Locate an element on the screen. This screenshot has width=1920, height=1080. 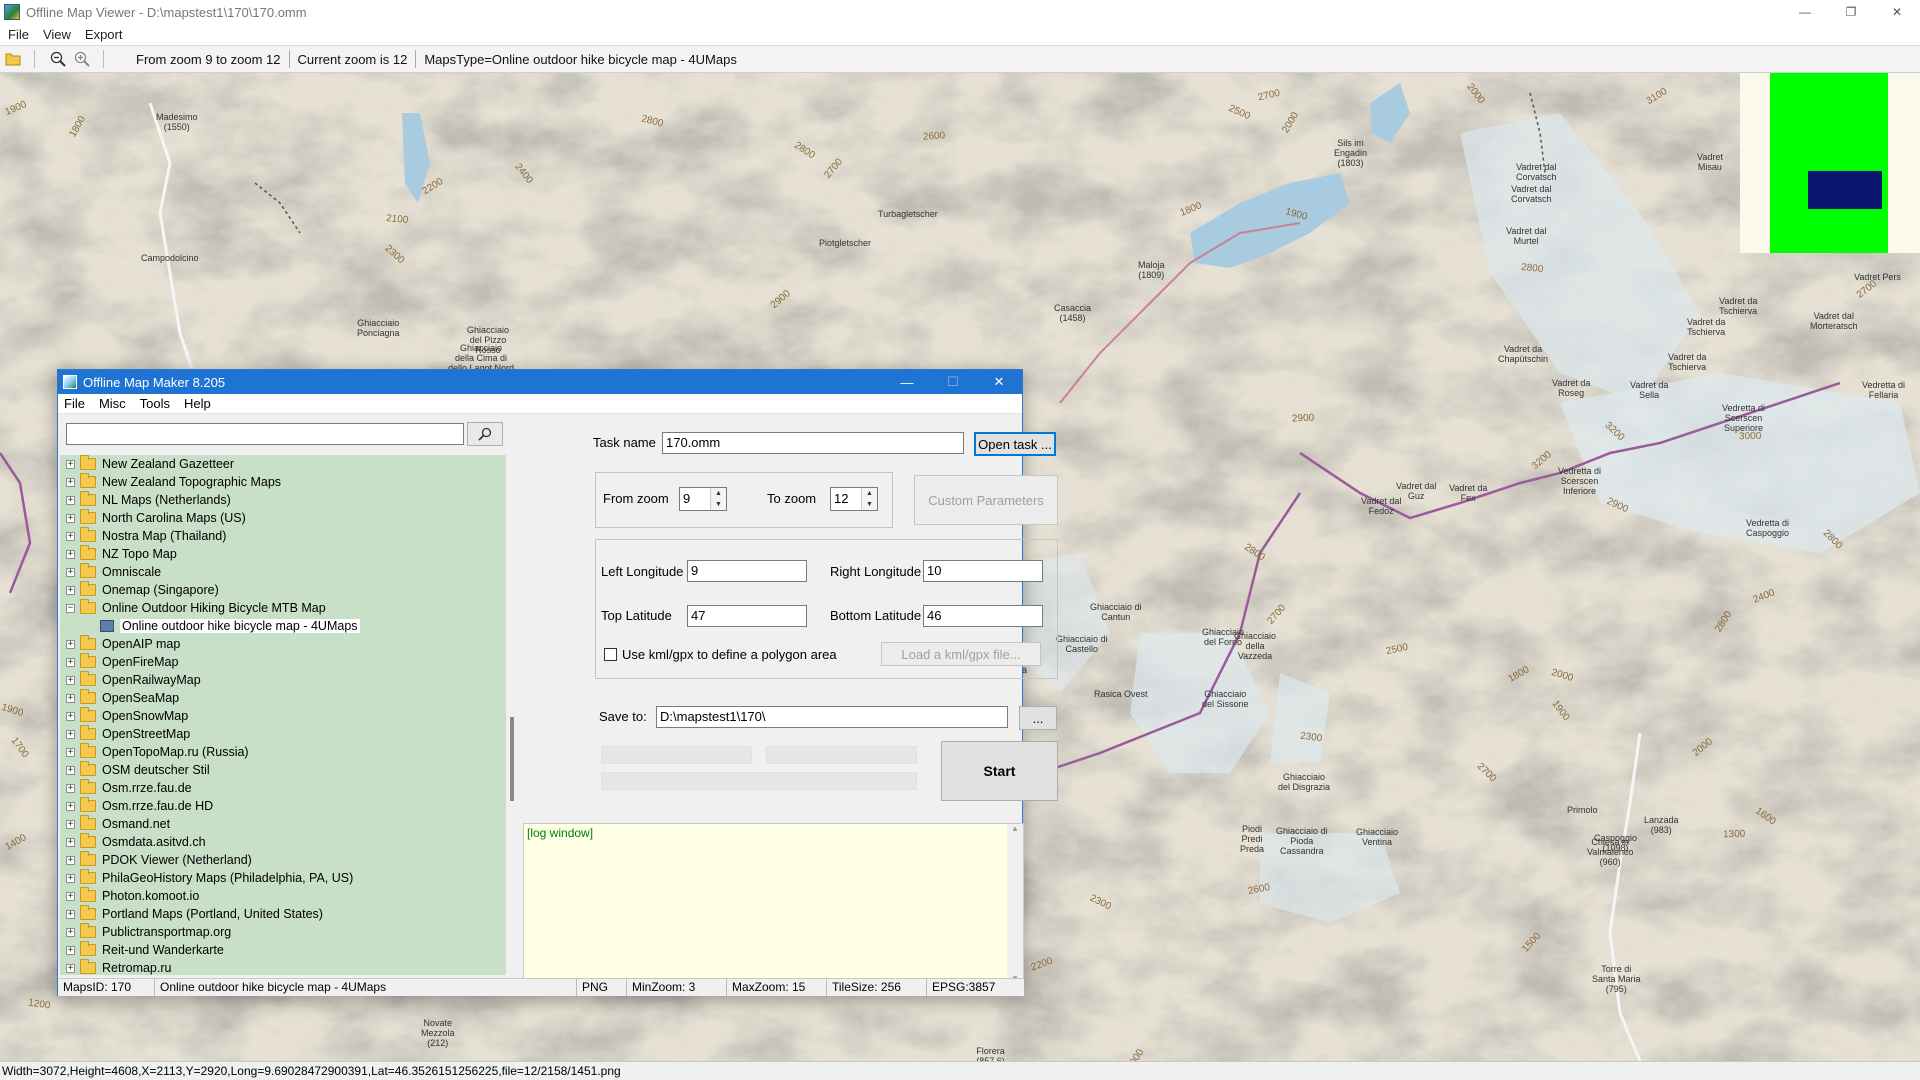
bottom-latitude-input: 46 is located at coordinates (983, 616).